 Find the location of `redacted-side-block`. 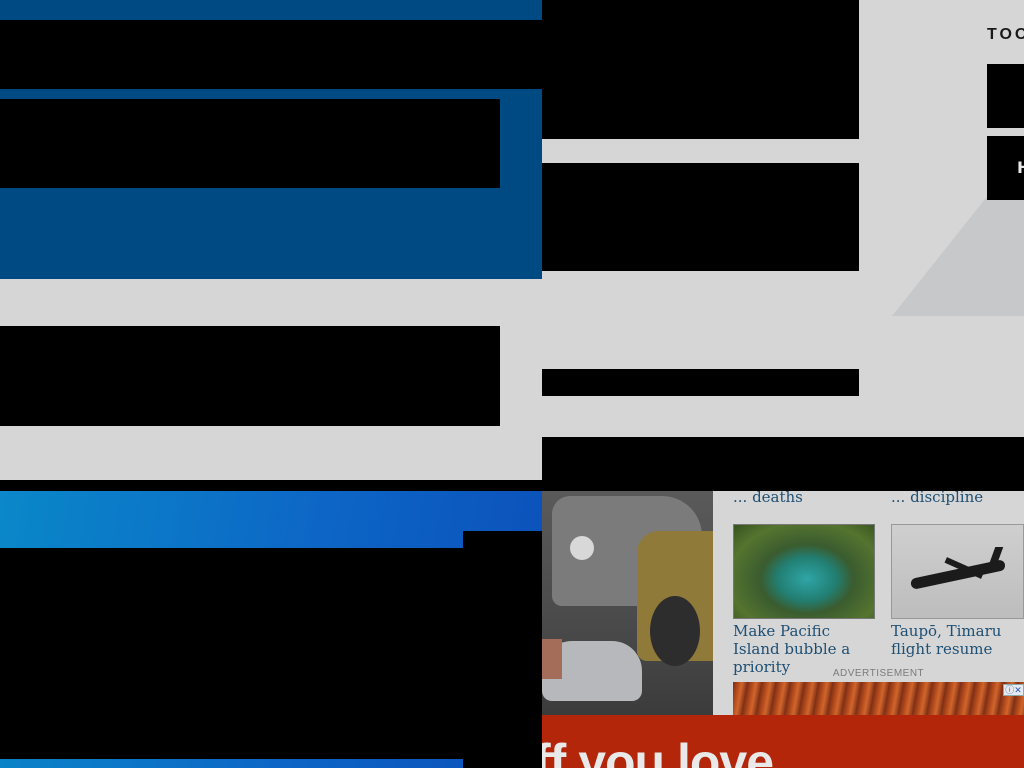

redacted-side-block is located at coordinates (502, 649).